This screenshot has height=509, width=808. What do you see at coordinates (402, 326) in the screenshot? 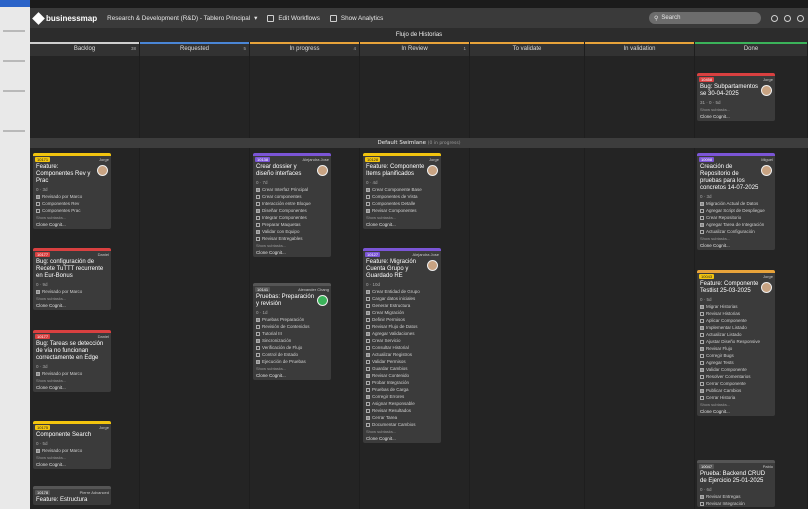
I see `subtask-item: Revisar Flujo de Datos` at bounding box center [402, 326].